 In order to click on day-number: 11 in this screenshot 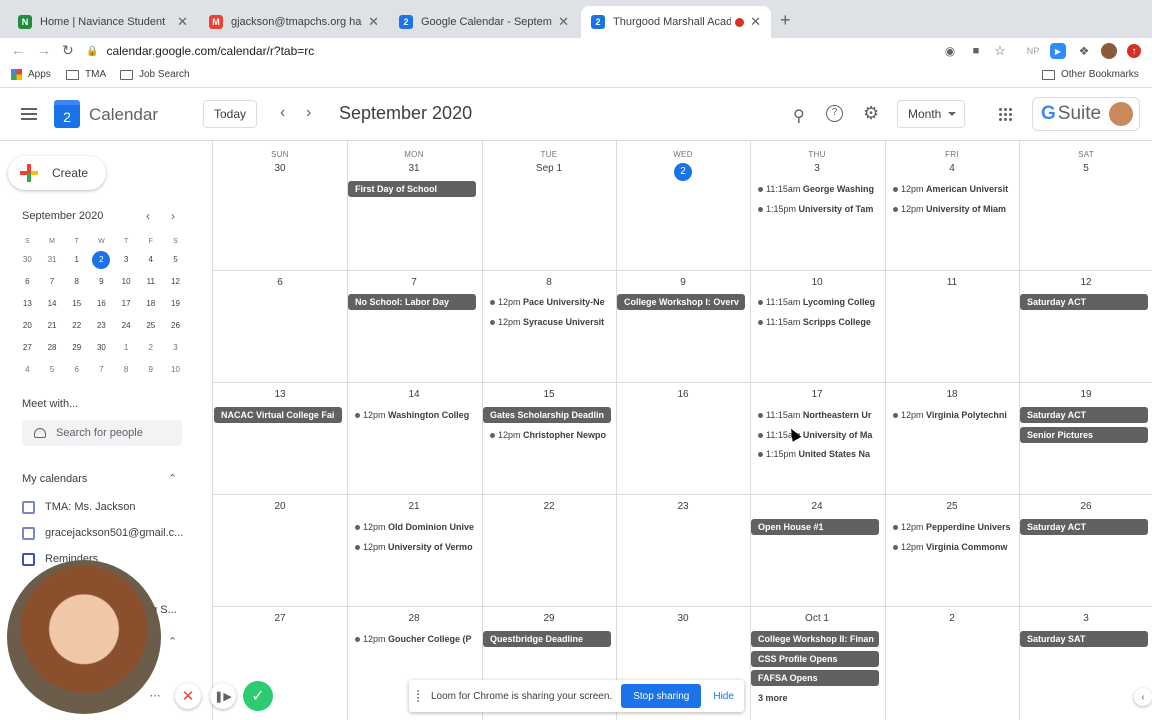, I will do `click(952, 282)`.